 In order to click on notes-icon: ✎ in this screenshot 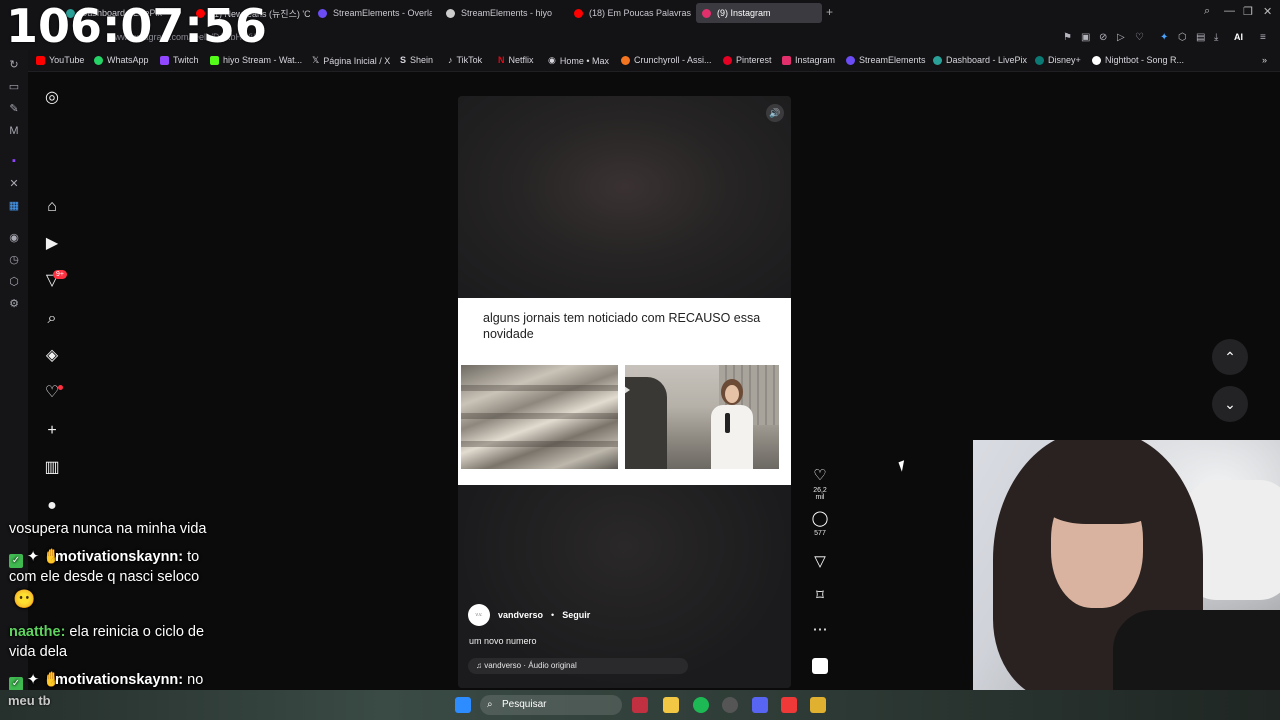, I will do `click(14, 109)`.